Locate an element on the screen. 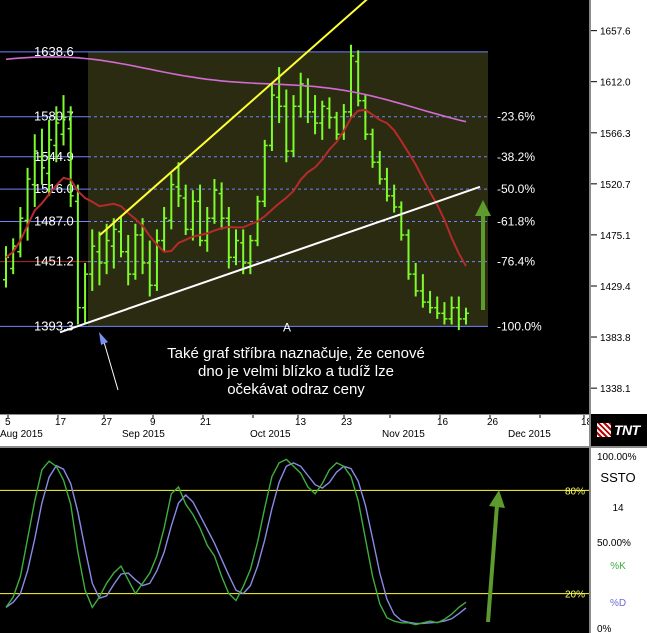 This screenshot has width=647, height=633. fib-price-label: 1393.3 is located at coordinates (54, 325).